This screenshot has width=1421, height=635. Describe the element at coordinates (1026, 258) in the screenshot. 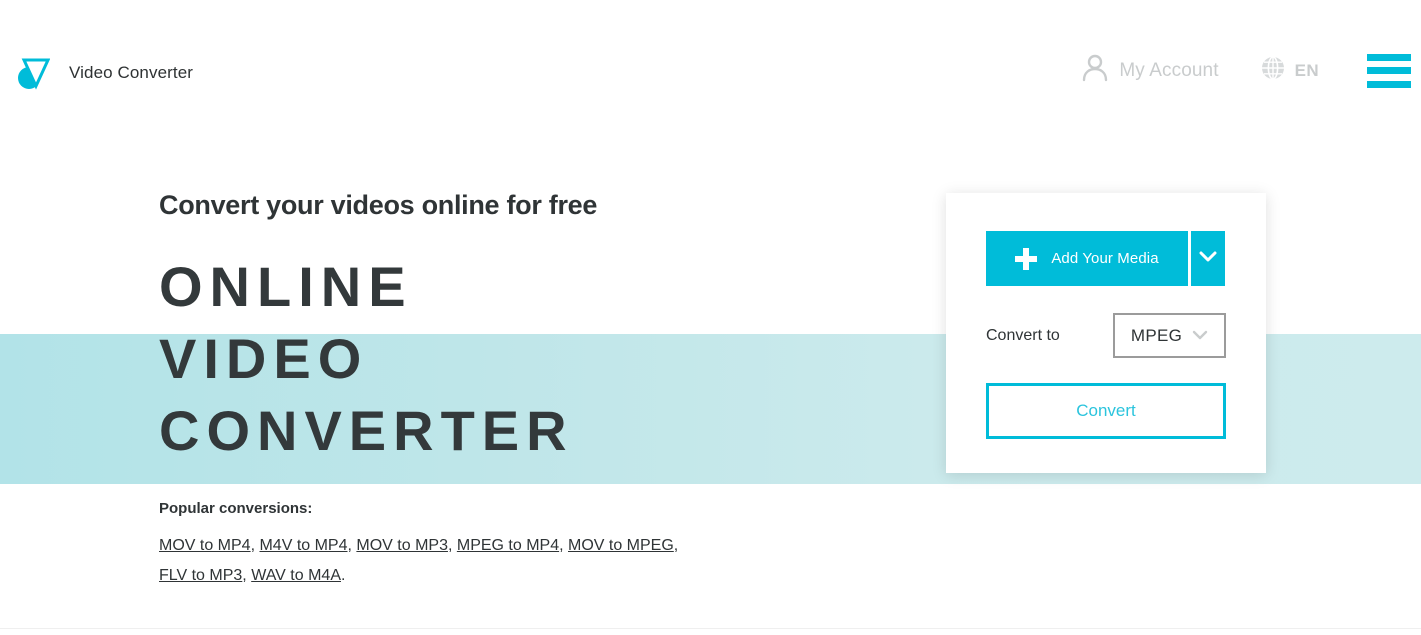

I see `plus-icon` at that location.